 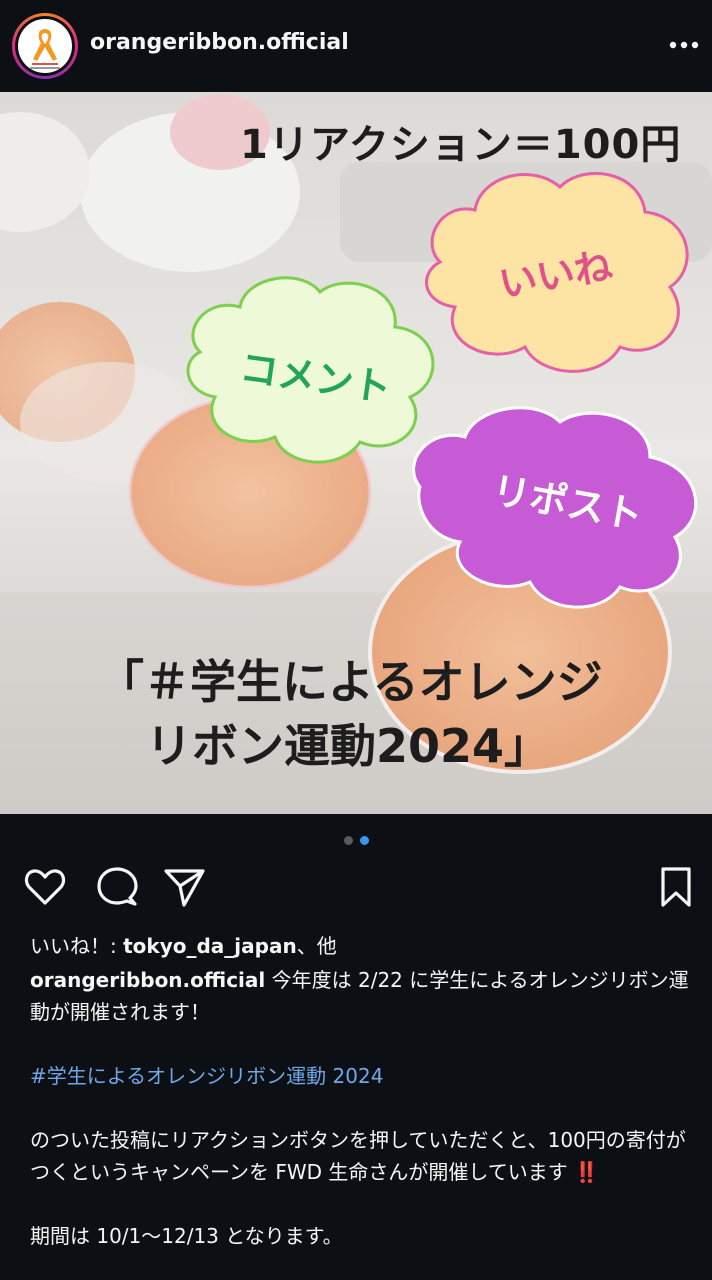 I want to click on caption-hashtag: #学生によるオレンジリボン運動 2024, so click(x=206, y=1076).